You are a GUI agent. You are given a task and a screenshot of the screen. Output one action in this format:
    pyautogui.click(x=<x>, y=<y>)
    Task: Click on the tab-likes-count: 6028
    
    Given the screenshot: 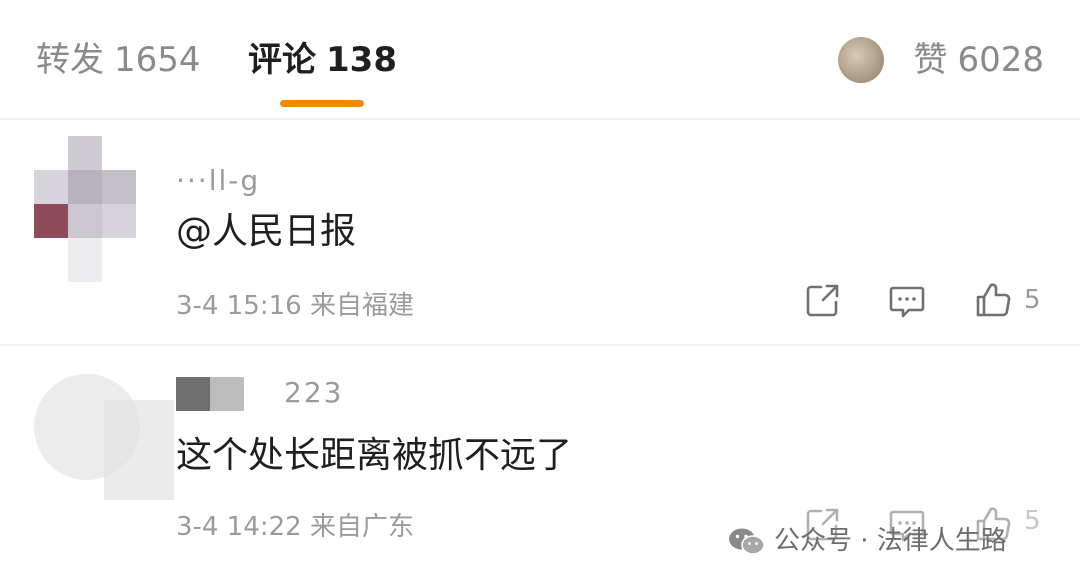 What is the action you would take?
    pyautogui.click(x=1000, y=60)
    